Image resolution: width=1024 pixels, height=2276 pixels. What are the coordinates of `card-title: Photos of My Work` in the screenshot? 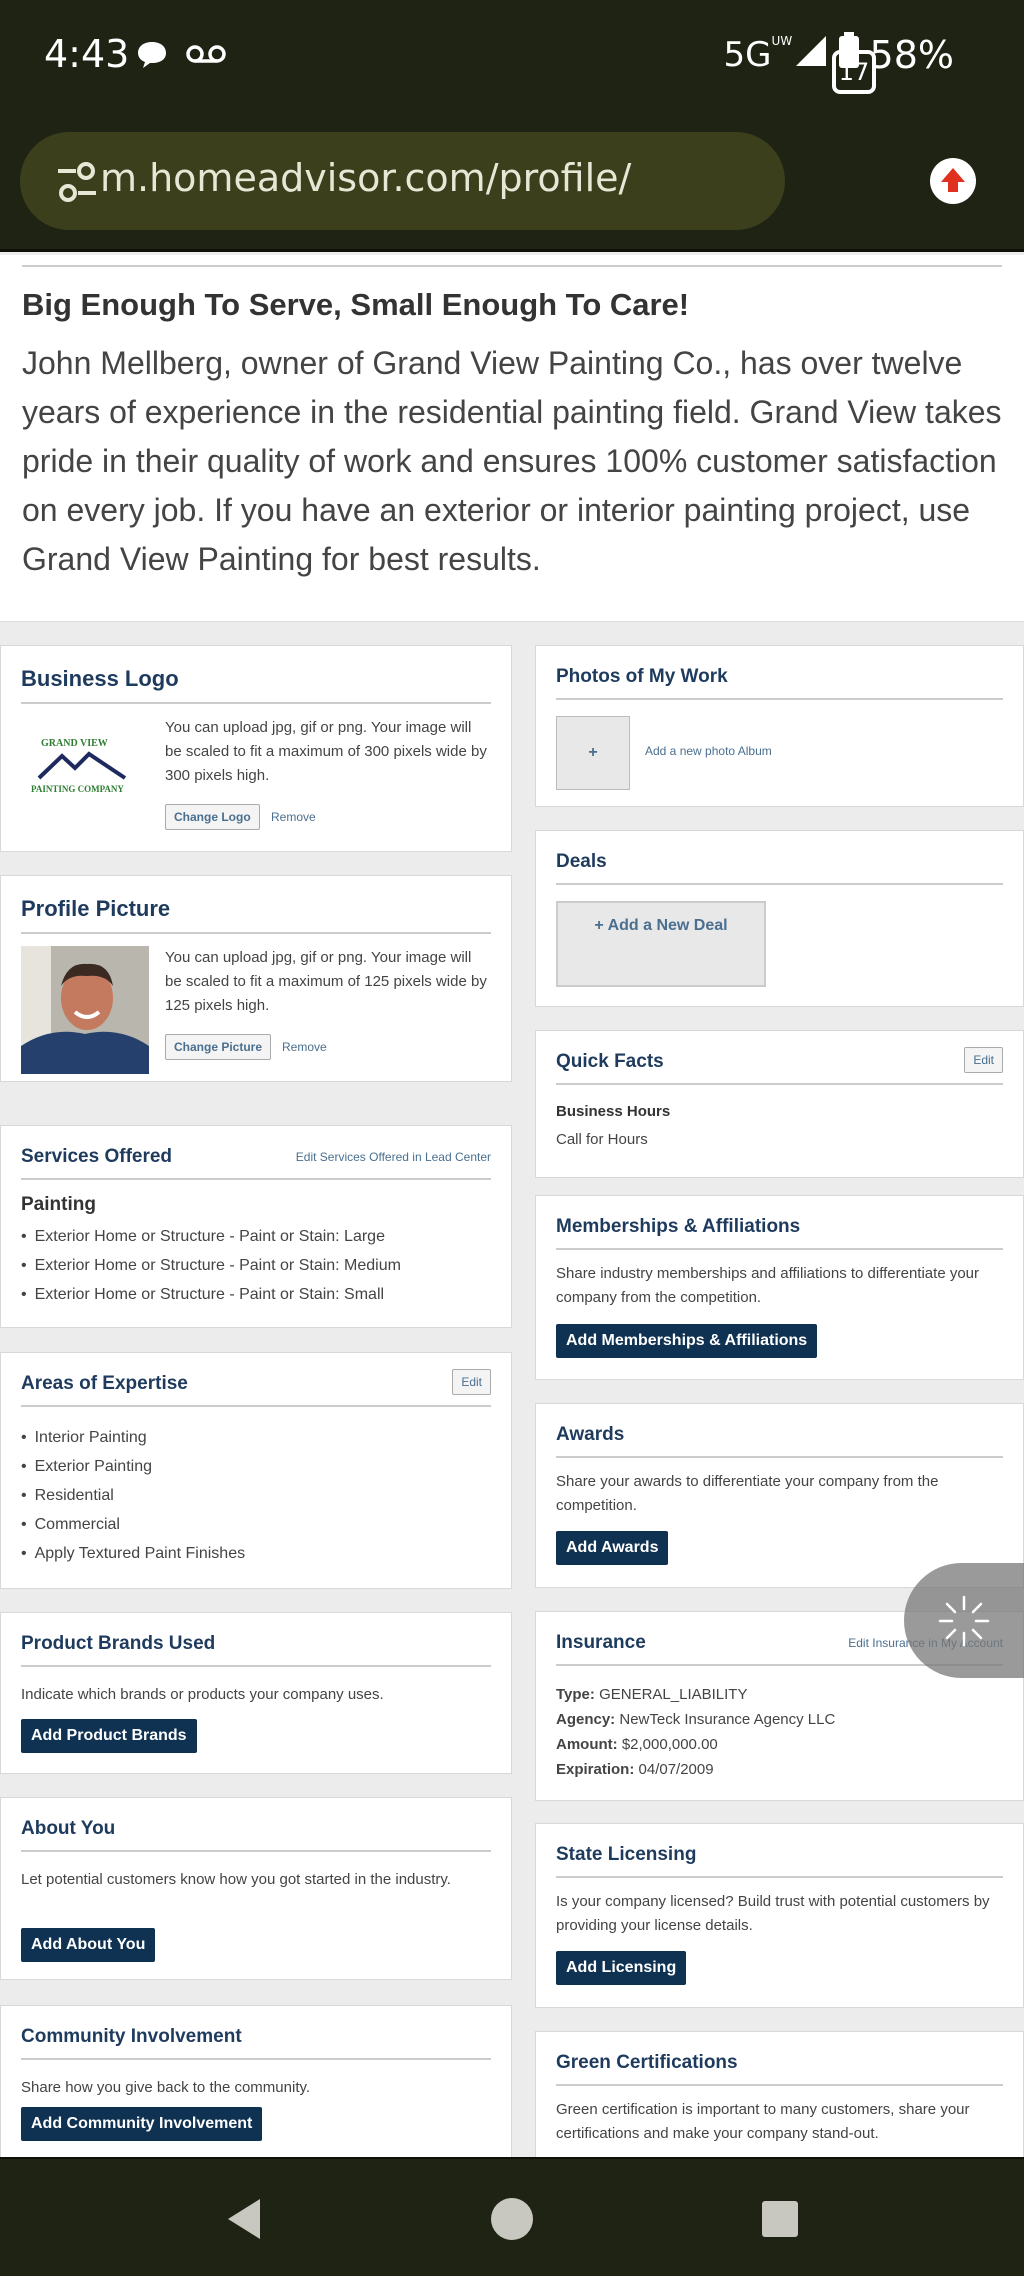 It's located at (779, 683).